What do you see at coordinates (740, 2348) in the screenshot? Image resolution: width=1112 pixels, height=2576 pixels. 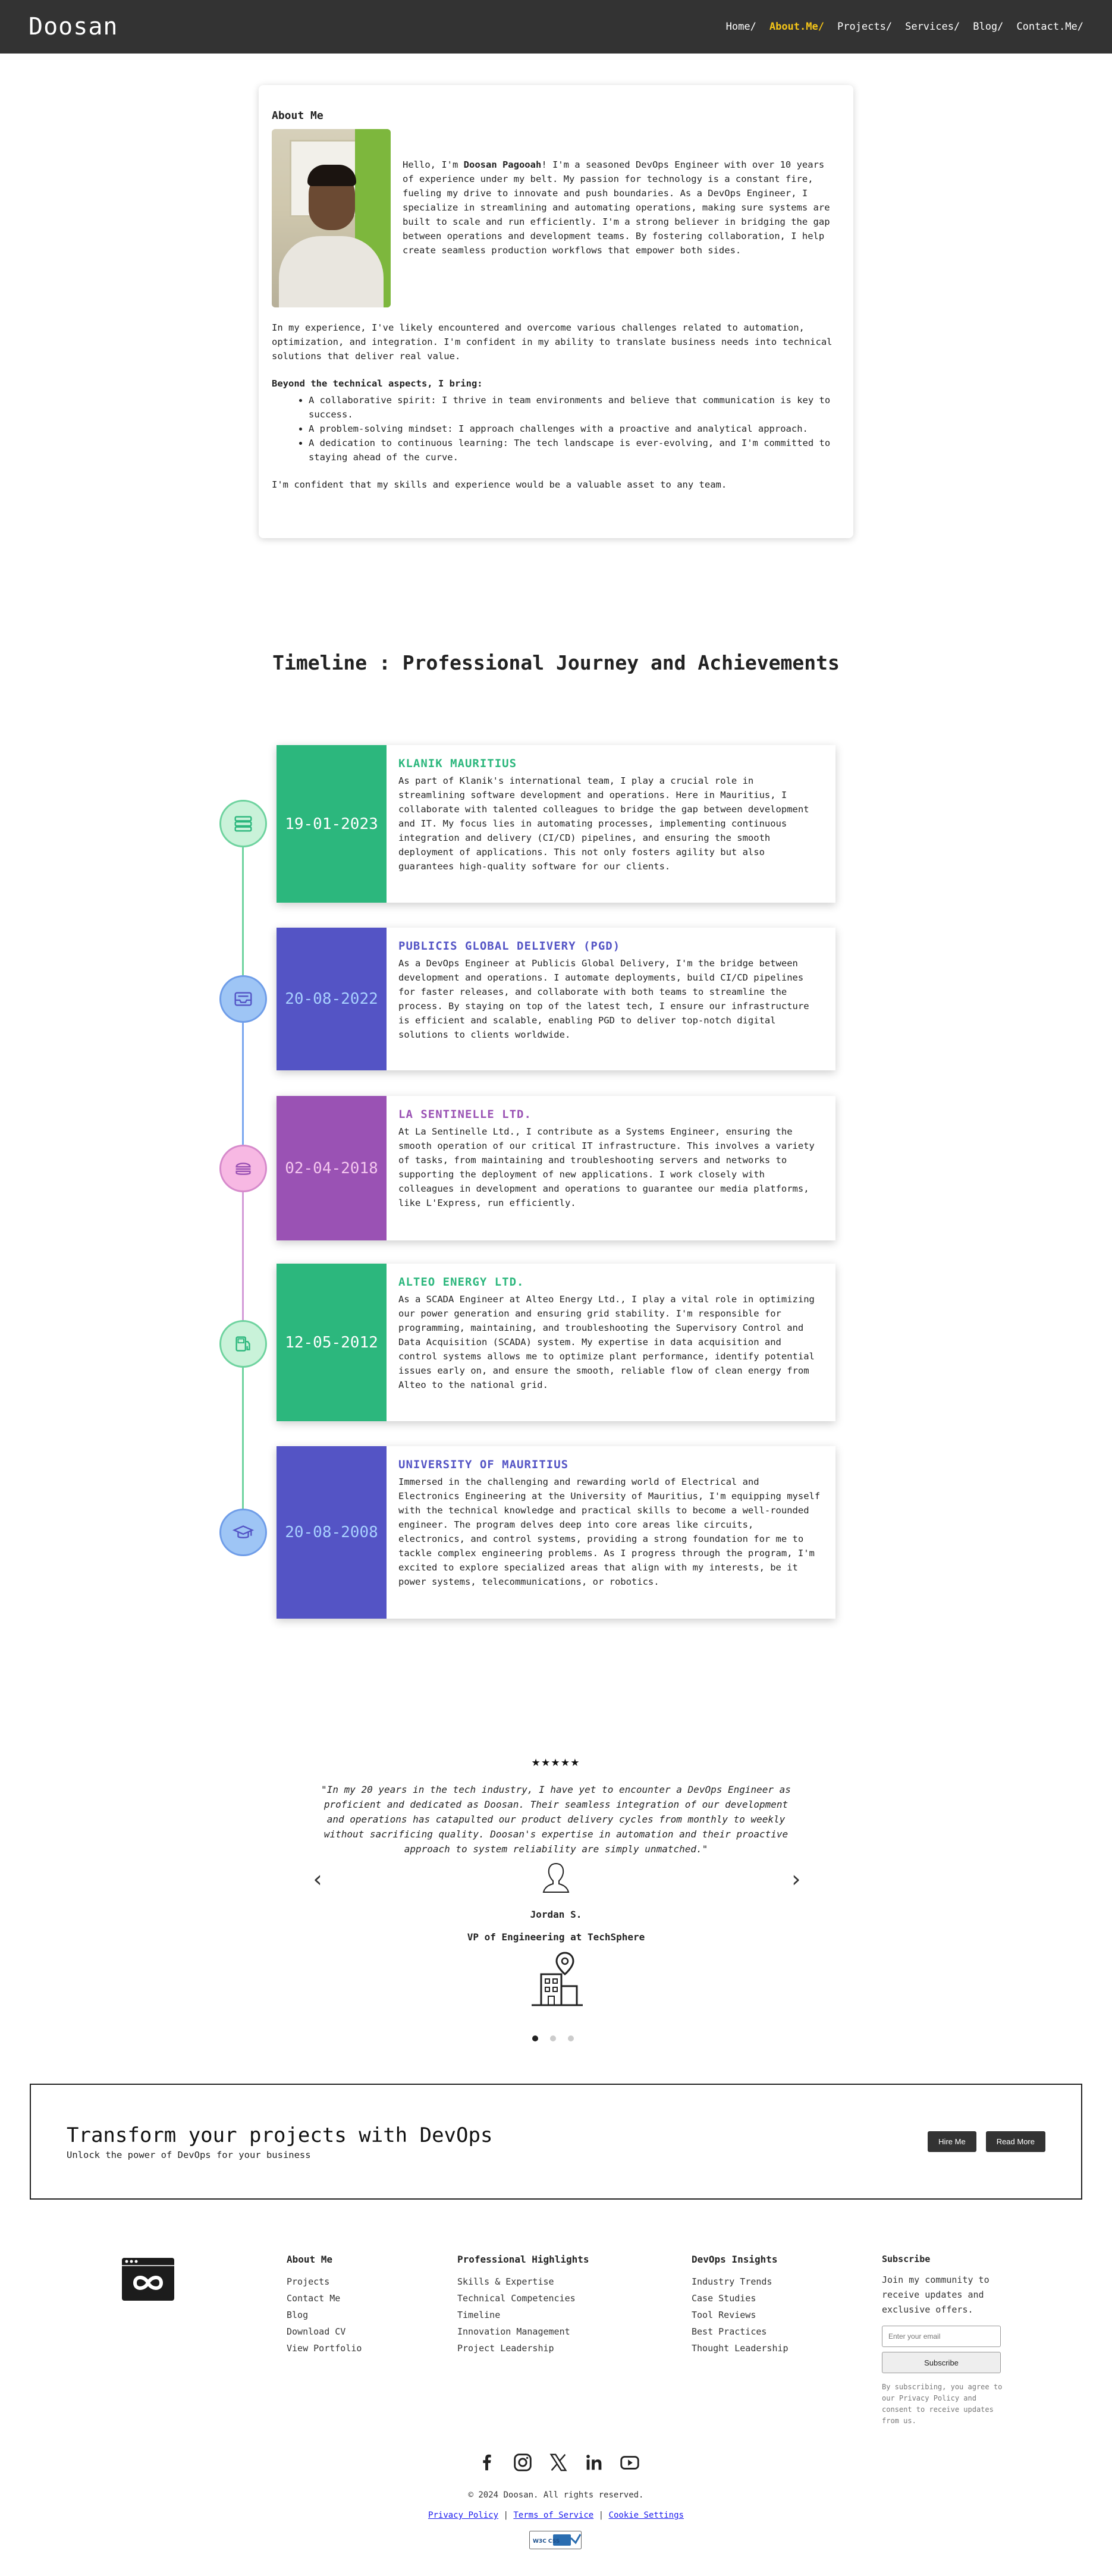 I see `footer-link: Thought Leadership` at bounding box center [740, 2348].